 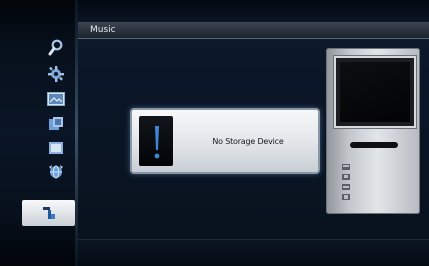 I want to click on exclamation-icon, so click(x=156, y=141).